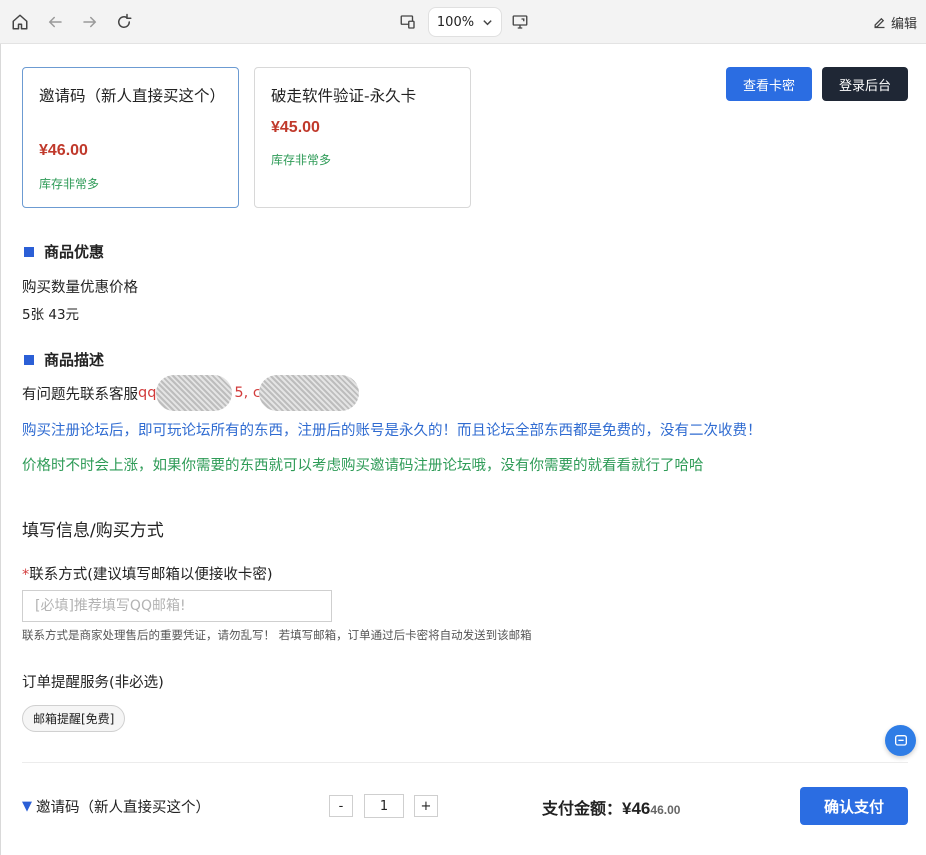 The image size is (926, 855). I want to click on triangle-down-icon: ▼, so click(27, 806).